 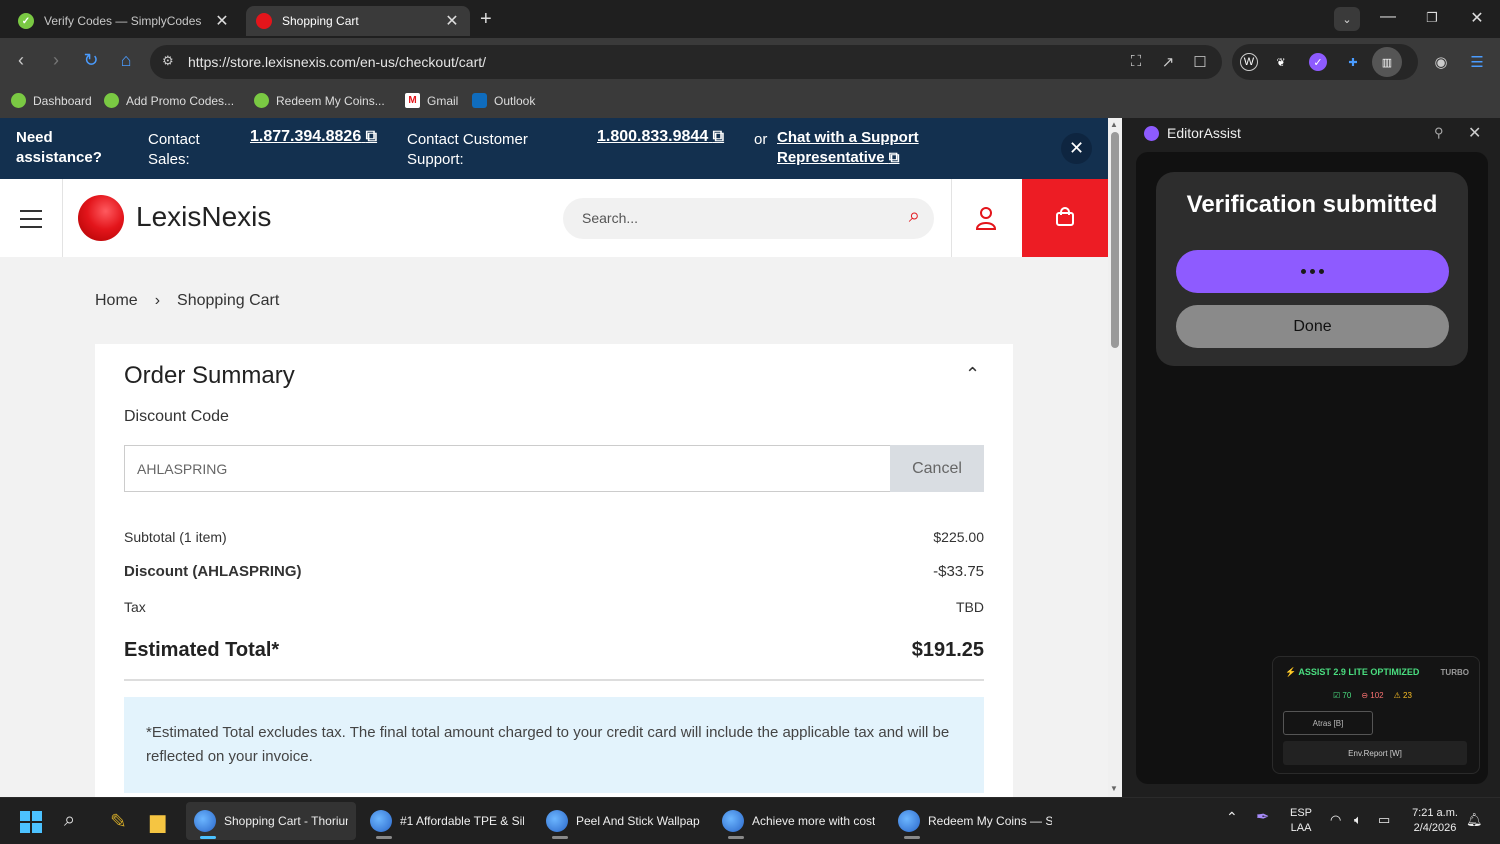 I want to click on chat-support-link: Chat with a Support Representative ⧉, so click(x=857, y=148).